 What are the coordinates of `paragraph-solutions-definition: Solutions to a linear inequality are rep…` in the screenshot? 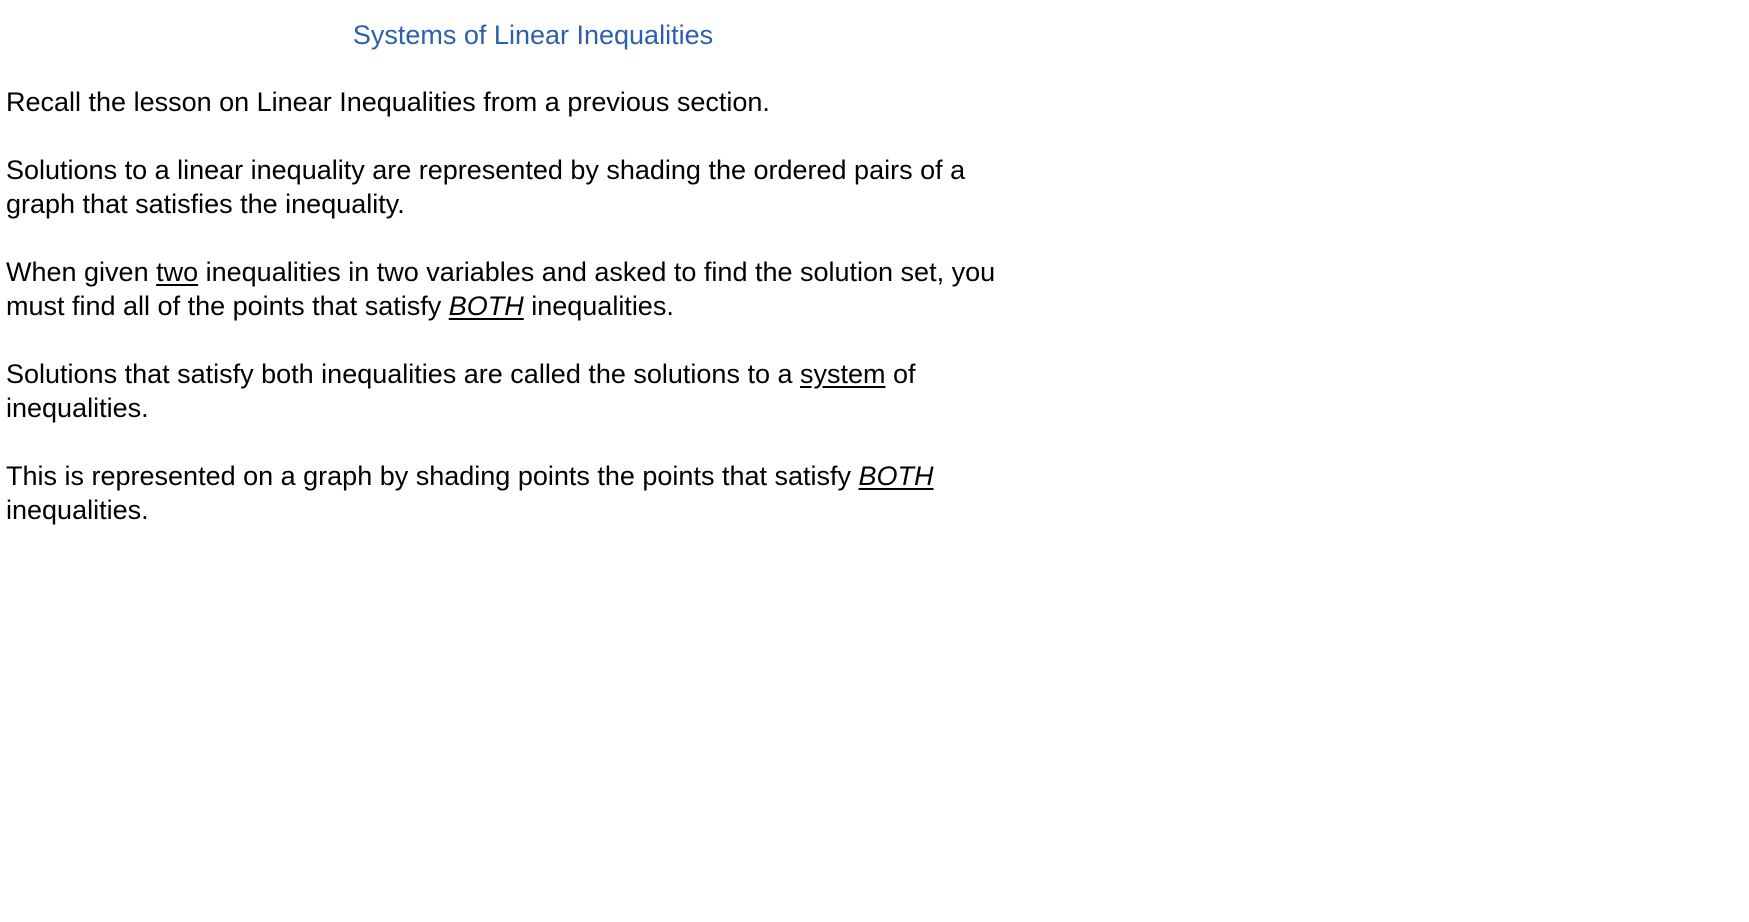 It's located at (536, 187).